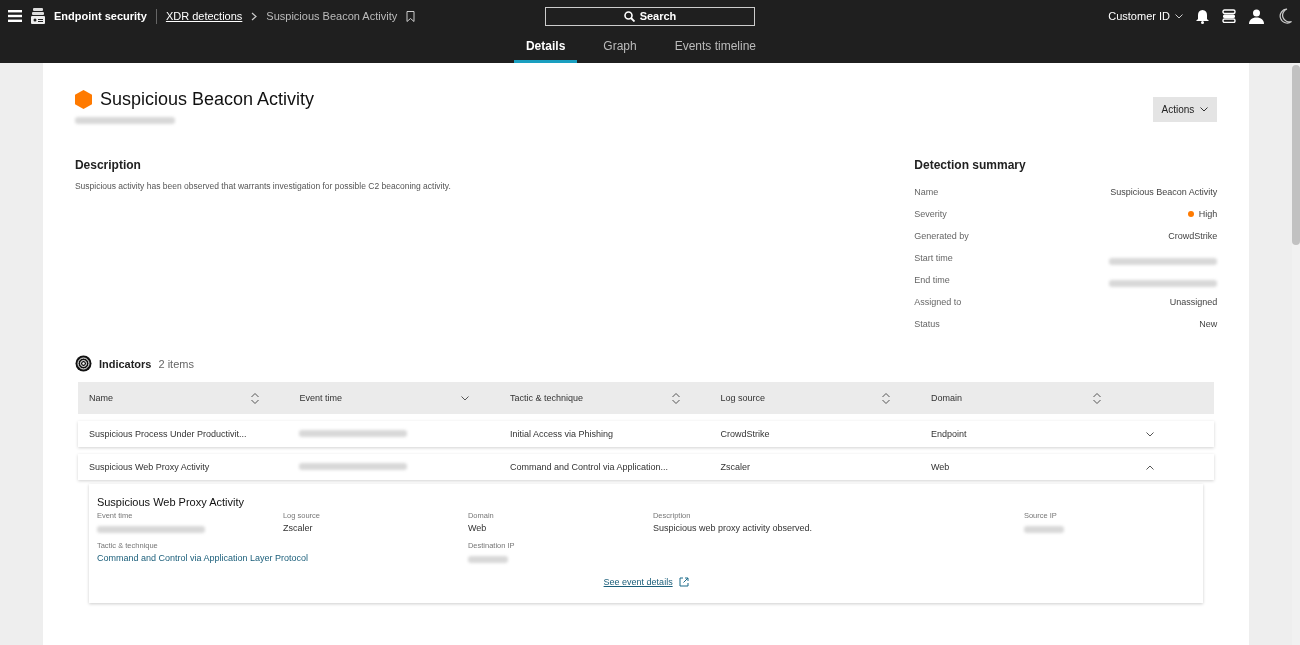  What do you see at coordinates (930, 214) in the screenshot?
I see `field-label: Severity` at bounding box center [930, 214].